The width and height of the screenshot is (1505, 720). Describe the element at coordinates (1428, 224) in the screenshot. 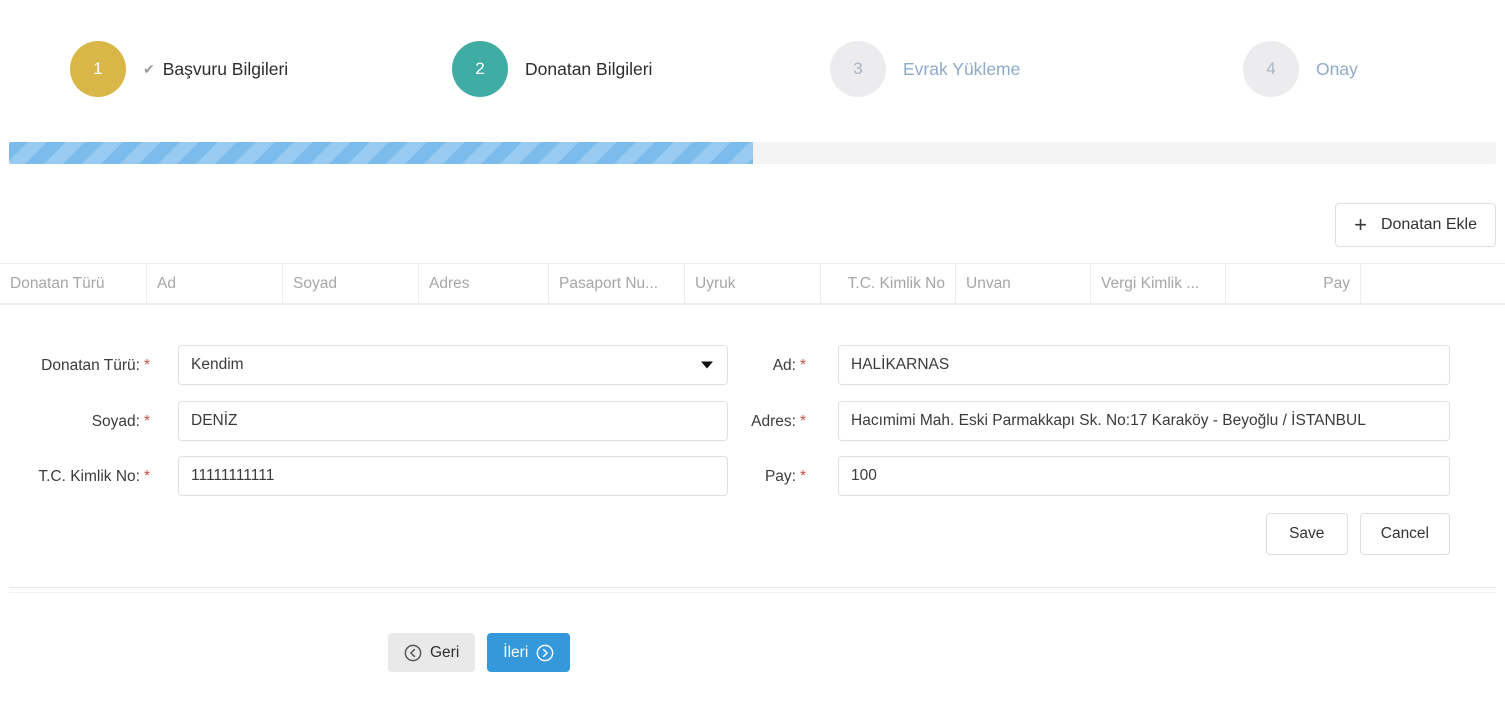

I see `add-donor-button-label: Donatan Ekle` at that location.